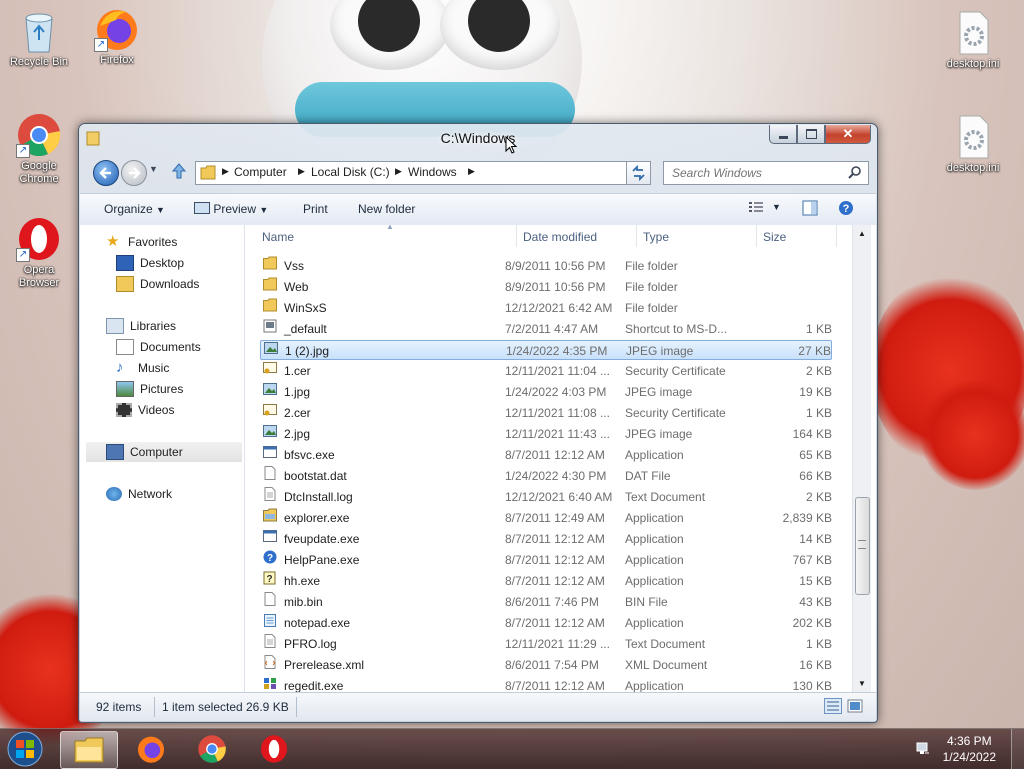 This screenshot has width=1024, height=769. What do you see at coordinates (546, 287) in the screenshot?
I see `file-row: Web 8/9/2011 10:56 PM File folder` at bounding box center [546, 287].